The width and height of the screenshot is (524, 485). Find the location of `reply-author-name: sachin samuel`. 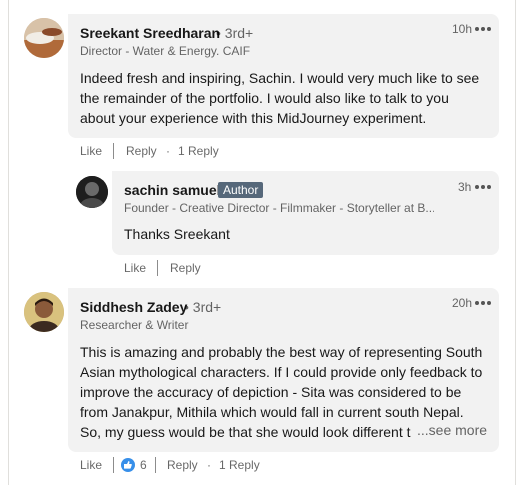

reply-author-name: sachin samuel is located at coordinates (172, 190).